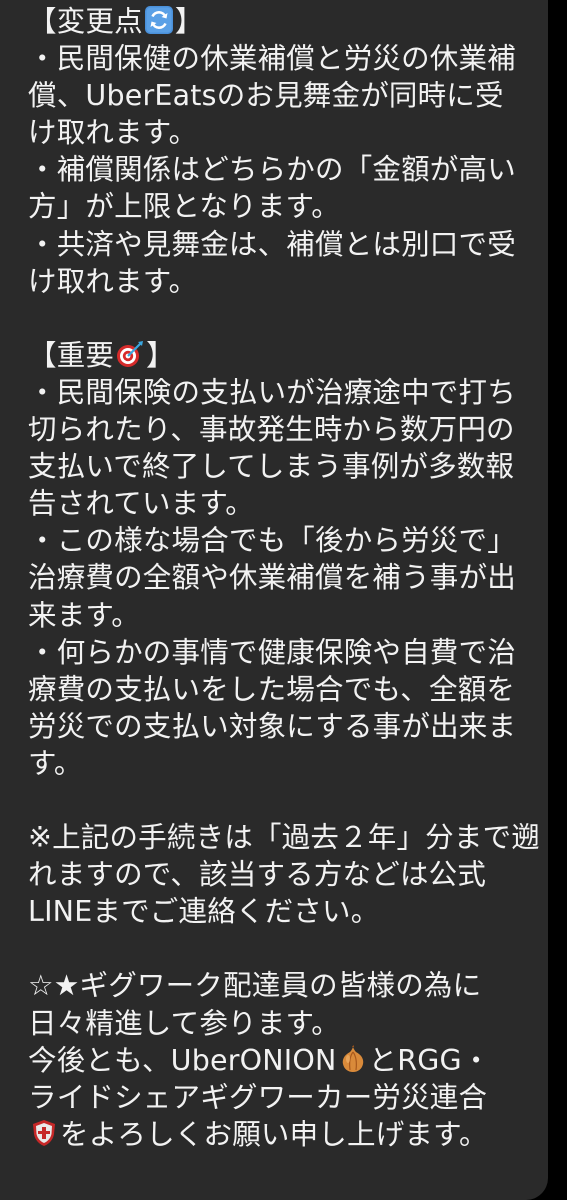  What do you see at coordinates (130, 354) in the screenshot?
I see `direct-hit-target-icon` at bounding box center [130, 354].